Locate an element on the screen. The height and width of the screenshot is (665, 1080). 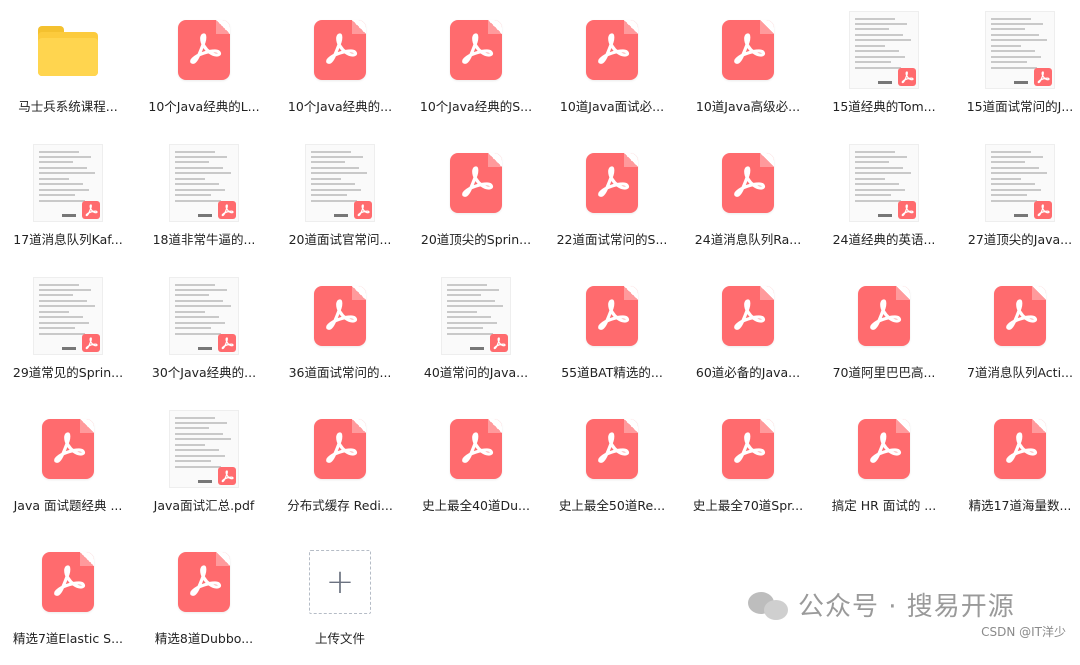
watermark: 公众号 · 搜易开源 is located at coordinates (881, 604).